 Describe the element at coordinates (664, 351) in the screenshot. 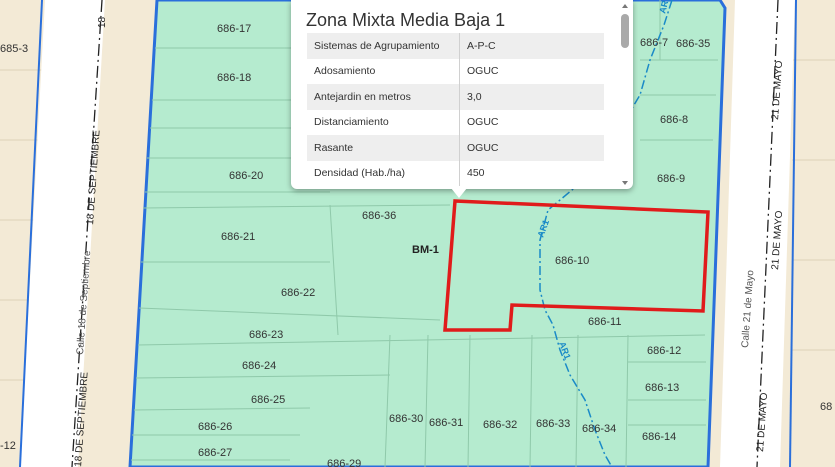

I see `lot-label: 686-12` at that location.